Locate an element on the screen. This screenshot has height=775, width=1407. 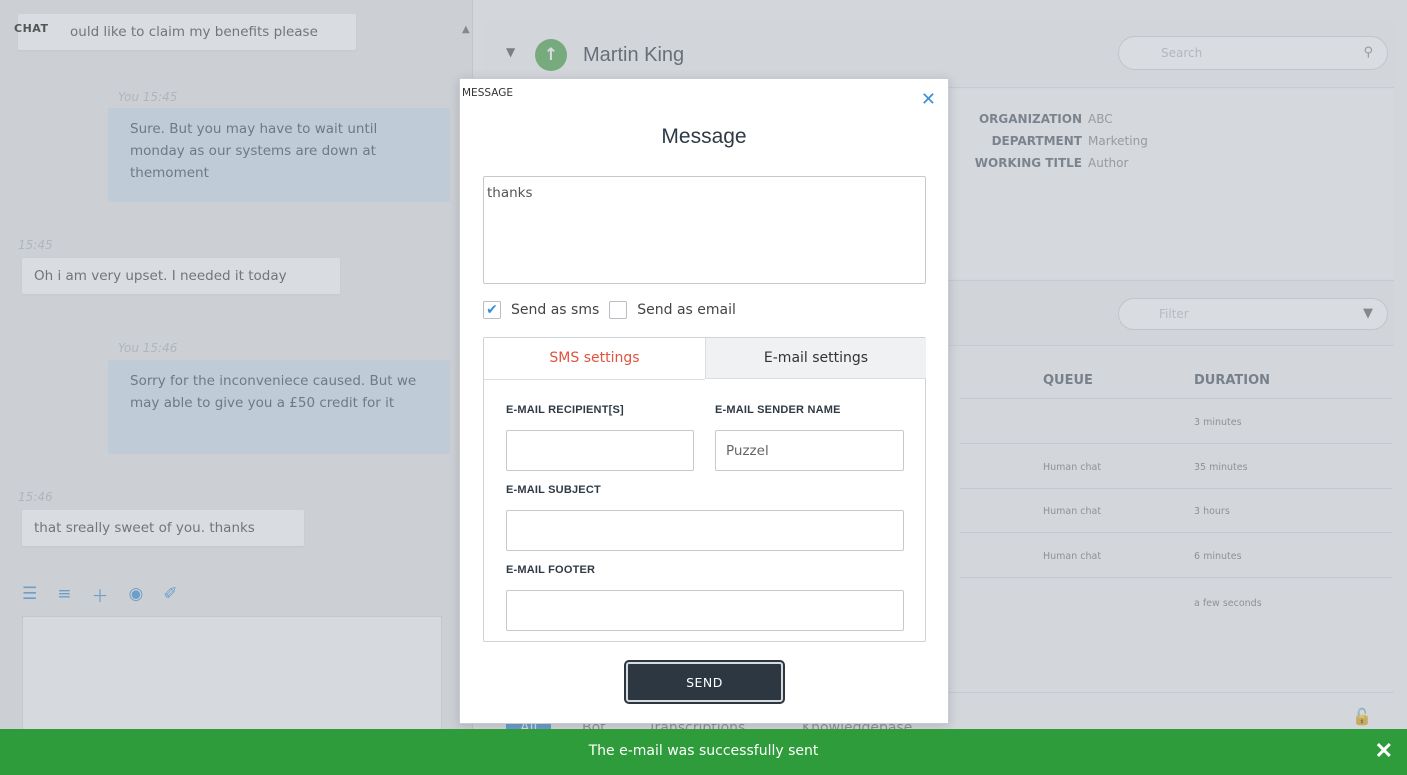
toast-message: The e-mail was successfully sent is located at coordinates (703, 751).